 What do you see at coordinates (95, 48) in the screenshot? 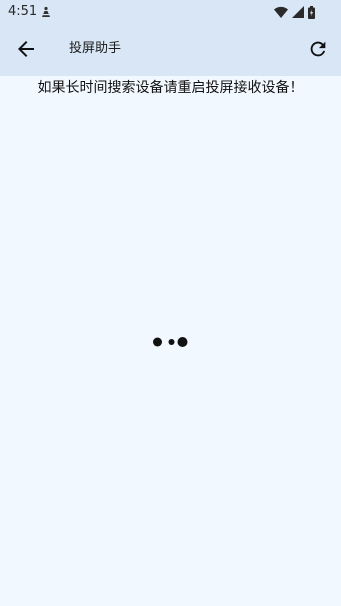
I see `page-title: 投屏助手` at bounding box center [95, 48].